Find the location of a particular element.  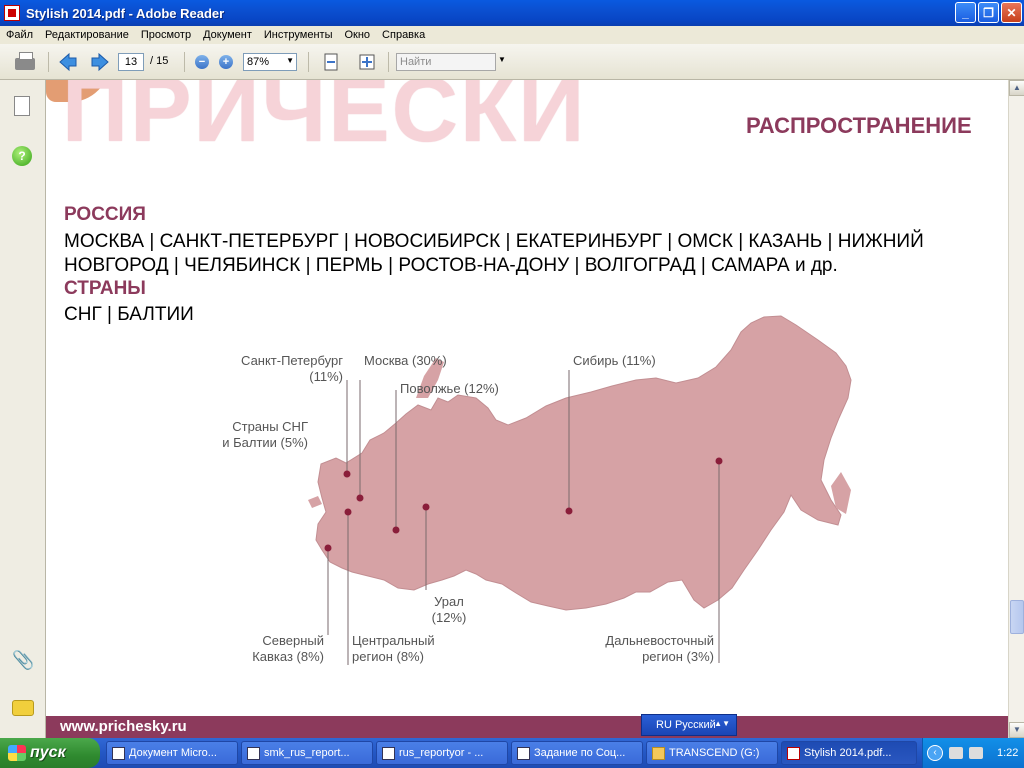

label-cis-line2: и Балтии (5%) is located at coordinates (265, 442).